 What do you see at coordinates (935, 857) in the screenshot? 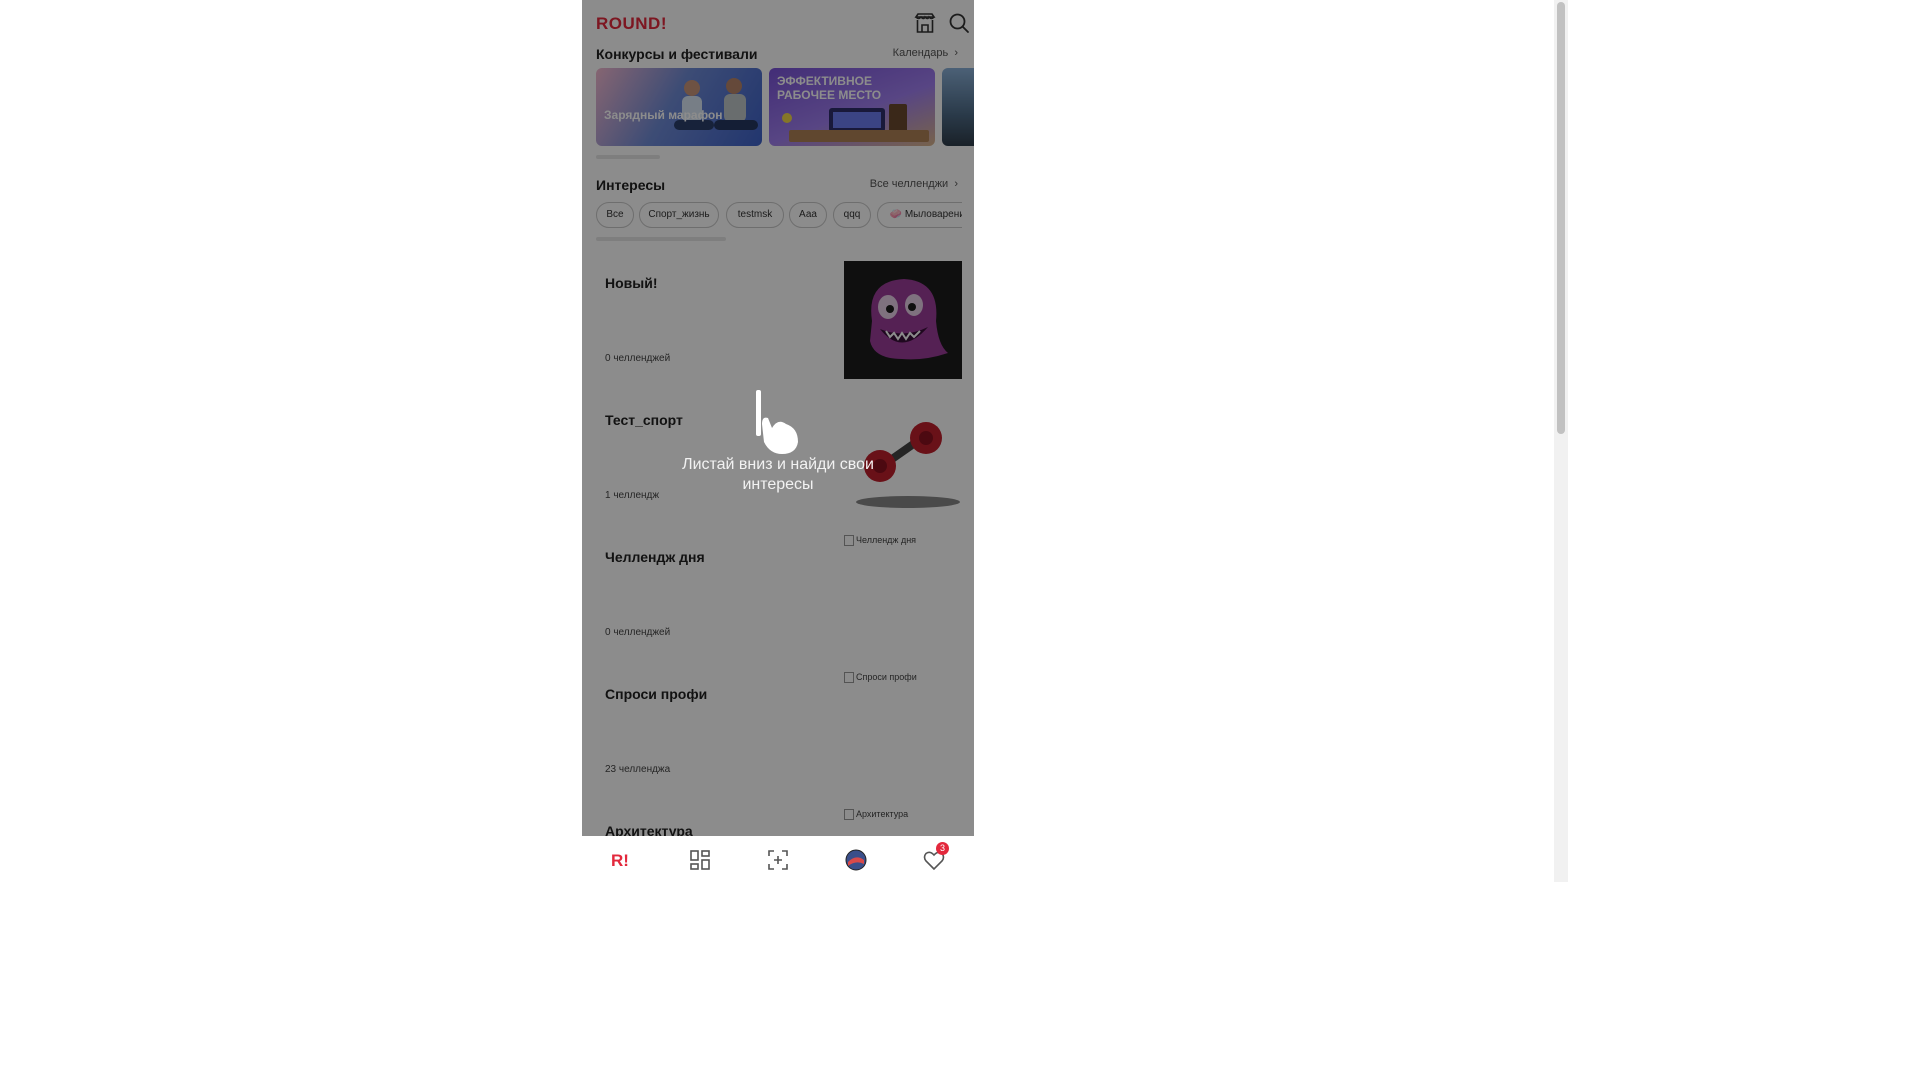
I see `favorites-button: 3` at bounding box center [935, 857].